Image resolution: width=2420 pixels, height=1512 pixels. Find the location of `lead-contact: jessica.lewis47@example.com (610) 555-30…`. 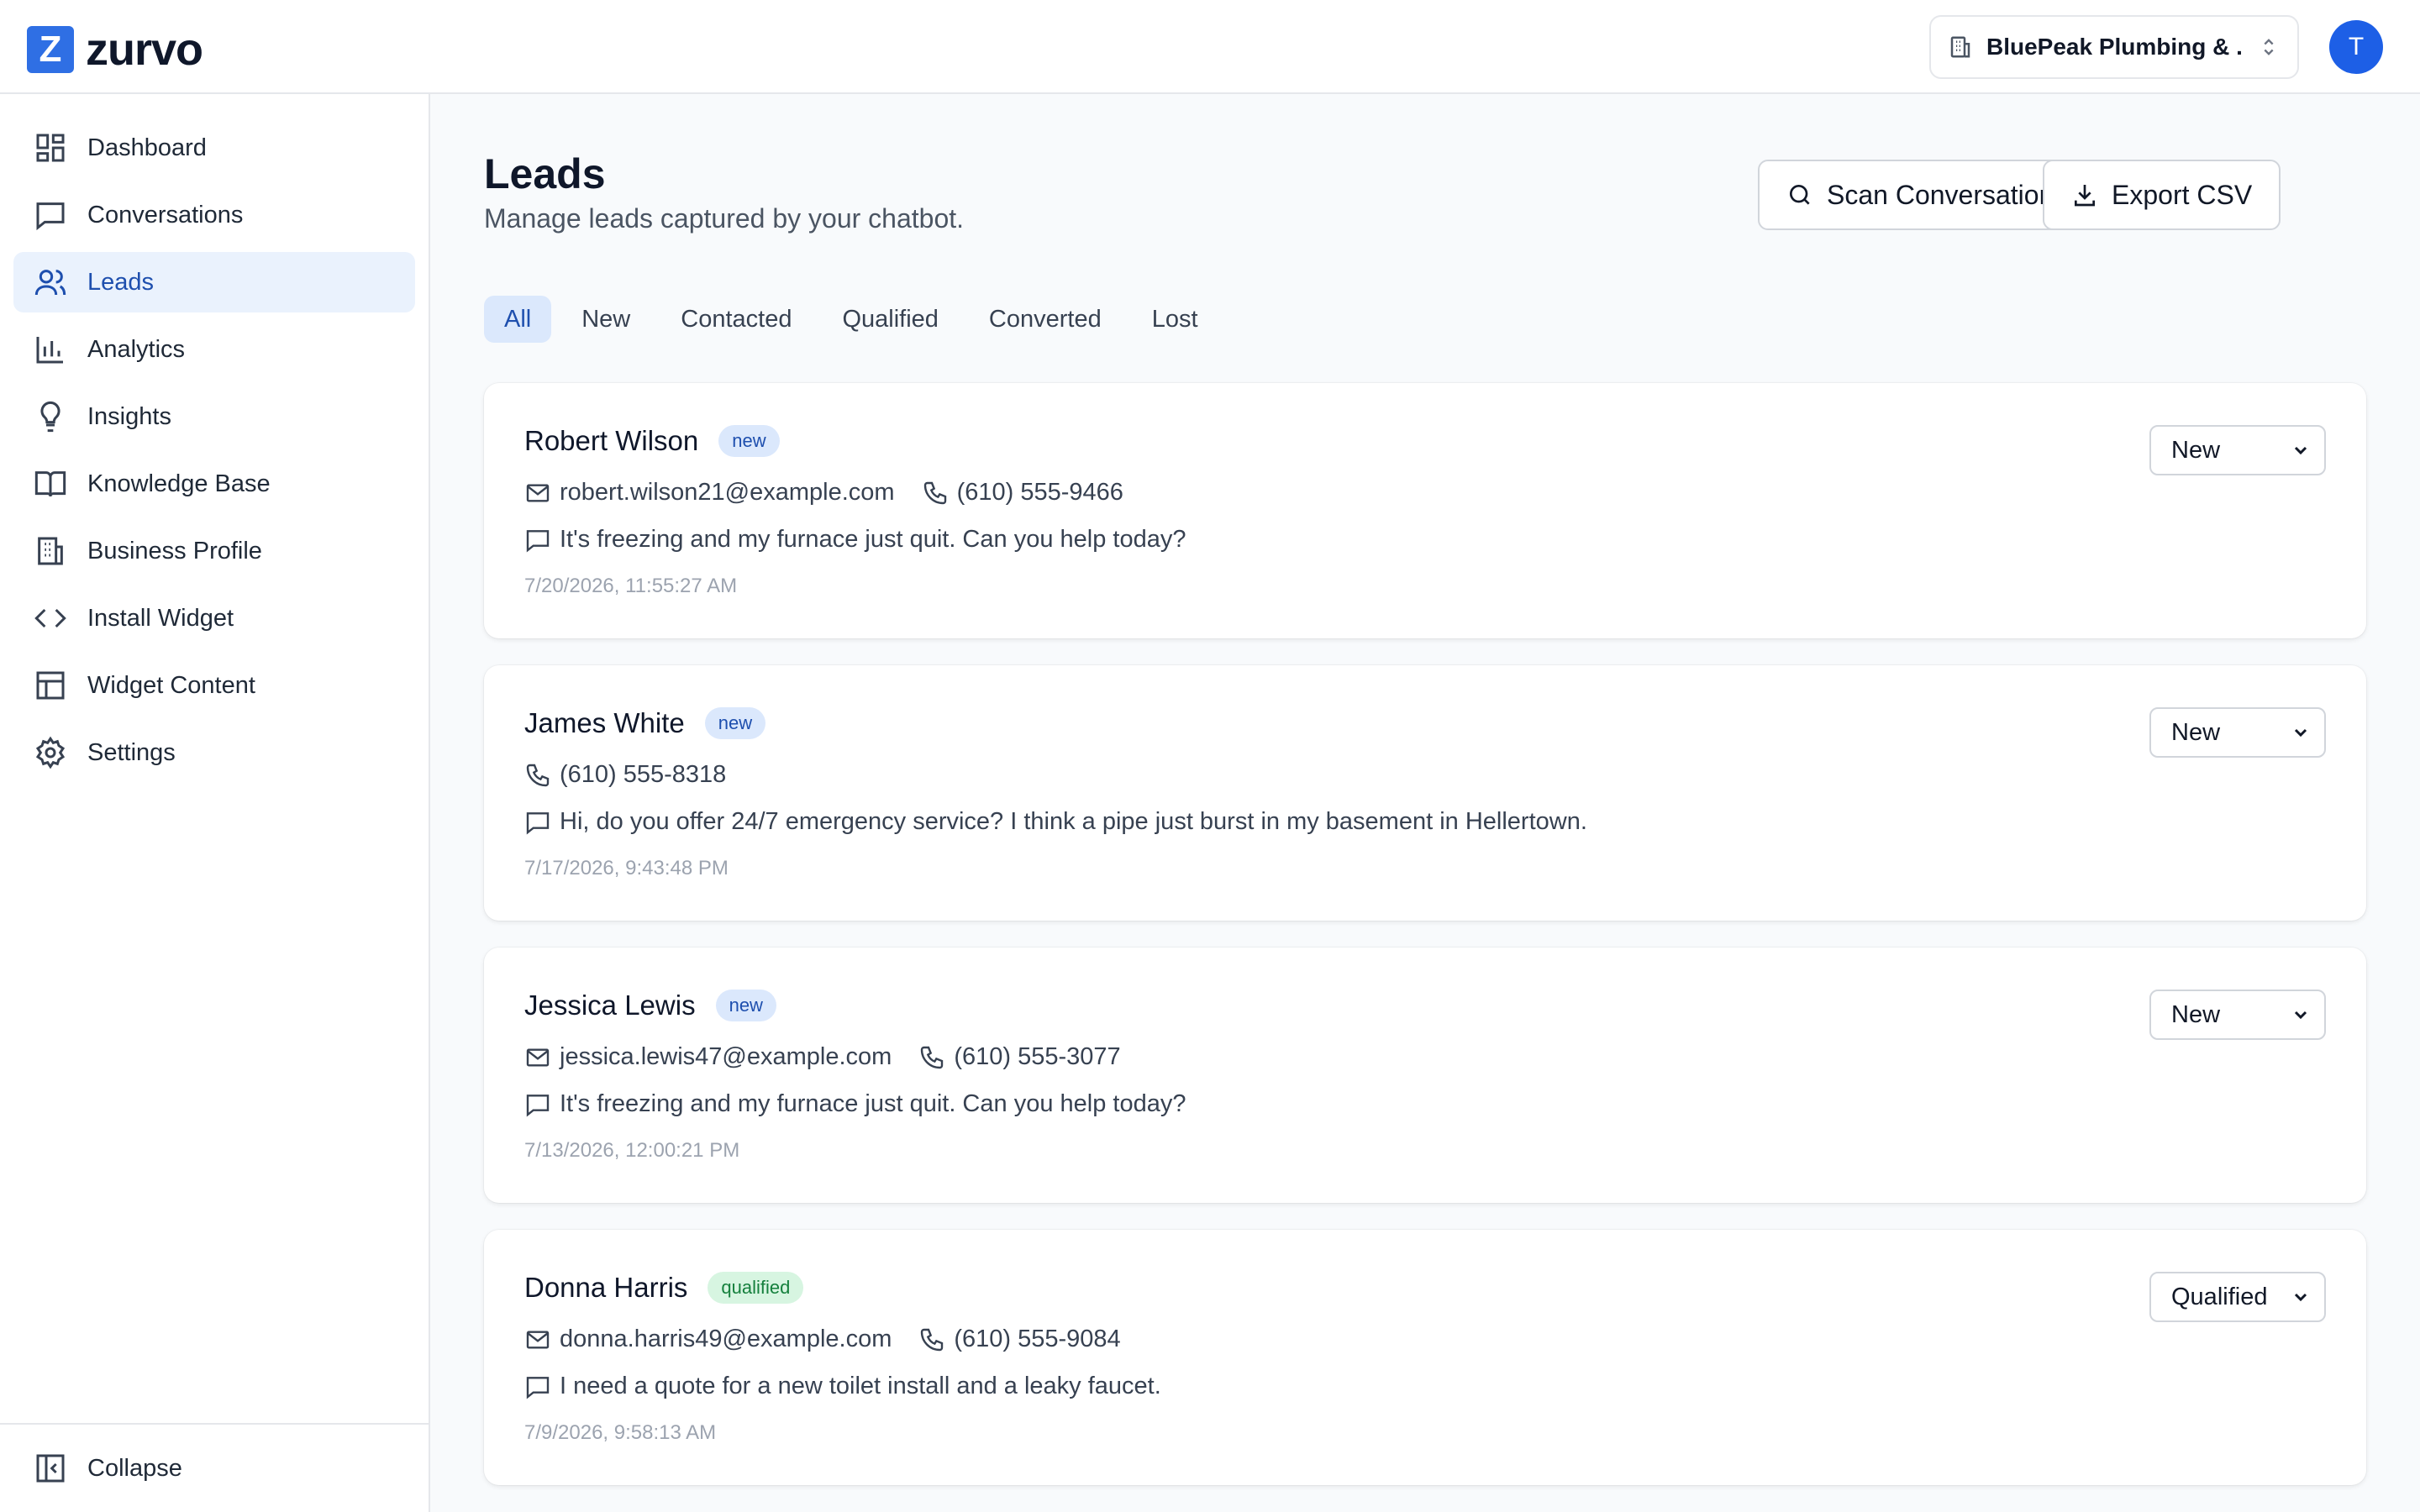

lead-contact: jessica.lewis47@example.com (610) 555-30… is located at coordinates (823, 1057).